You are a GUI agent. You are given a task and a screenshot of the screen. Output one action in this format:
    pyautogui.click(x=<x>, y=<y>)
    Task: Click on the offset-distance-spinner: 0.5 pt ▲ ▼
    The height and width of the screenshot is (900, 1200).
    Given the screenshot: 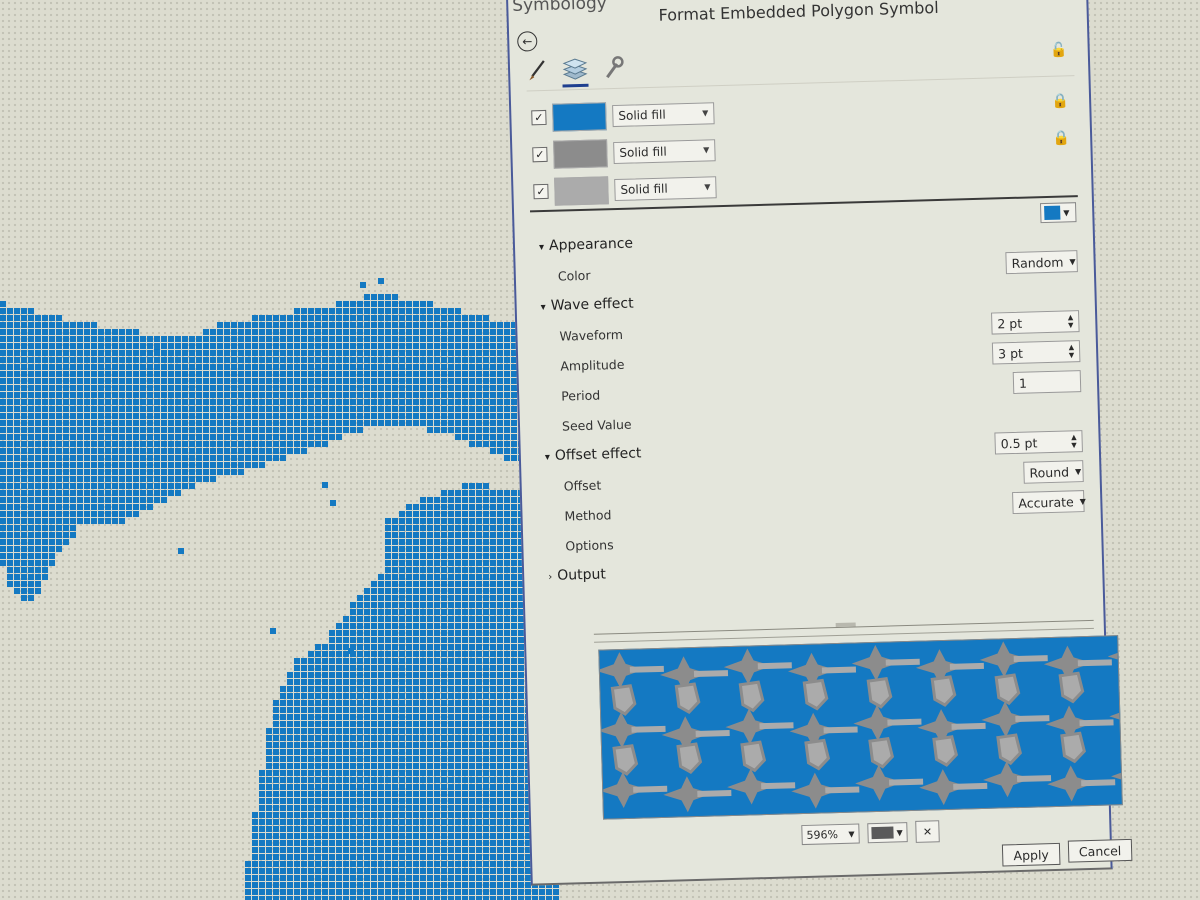 What is the action you would take?
    pyautogui.click(x=1038, y=442)
    